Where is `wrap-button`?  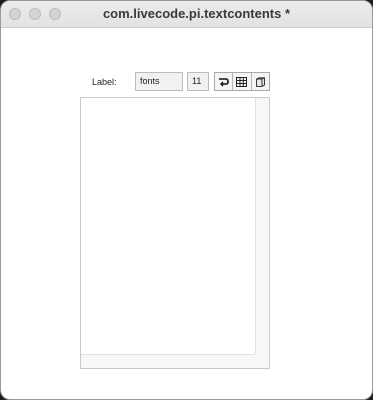
wrap-button is located at coordinates (224, 81).